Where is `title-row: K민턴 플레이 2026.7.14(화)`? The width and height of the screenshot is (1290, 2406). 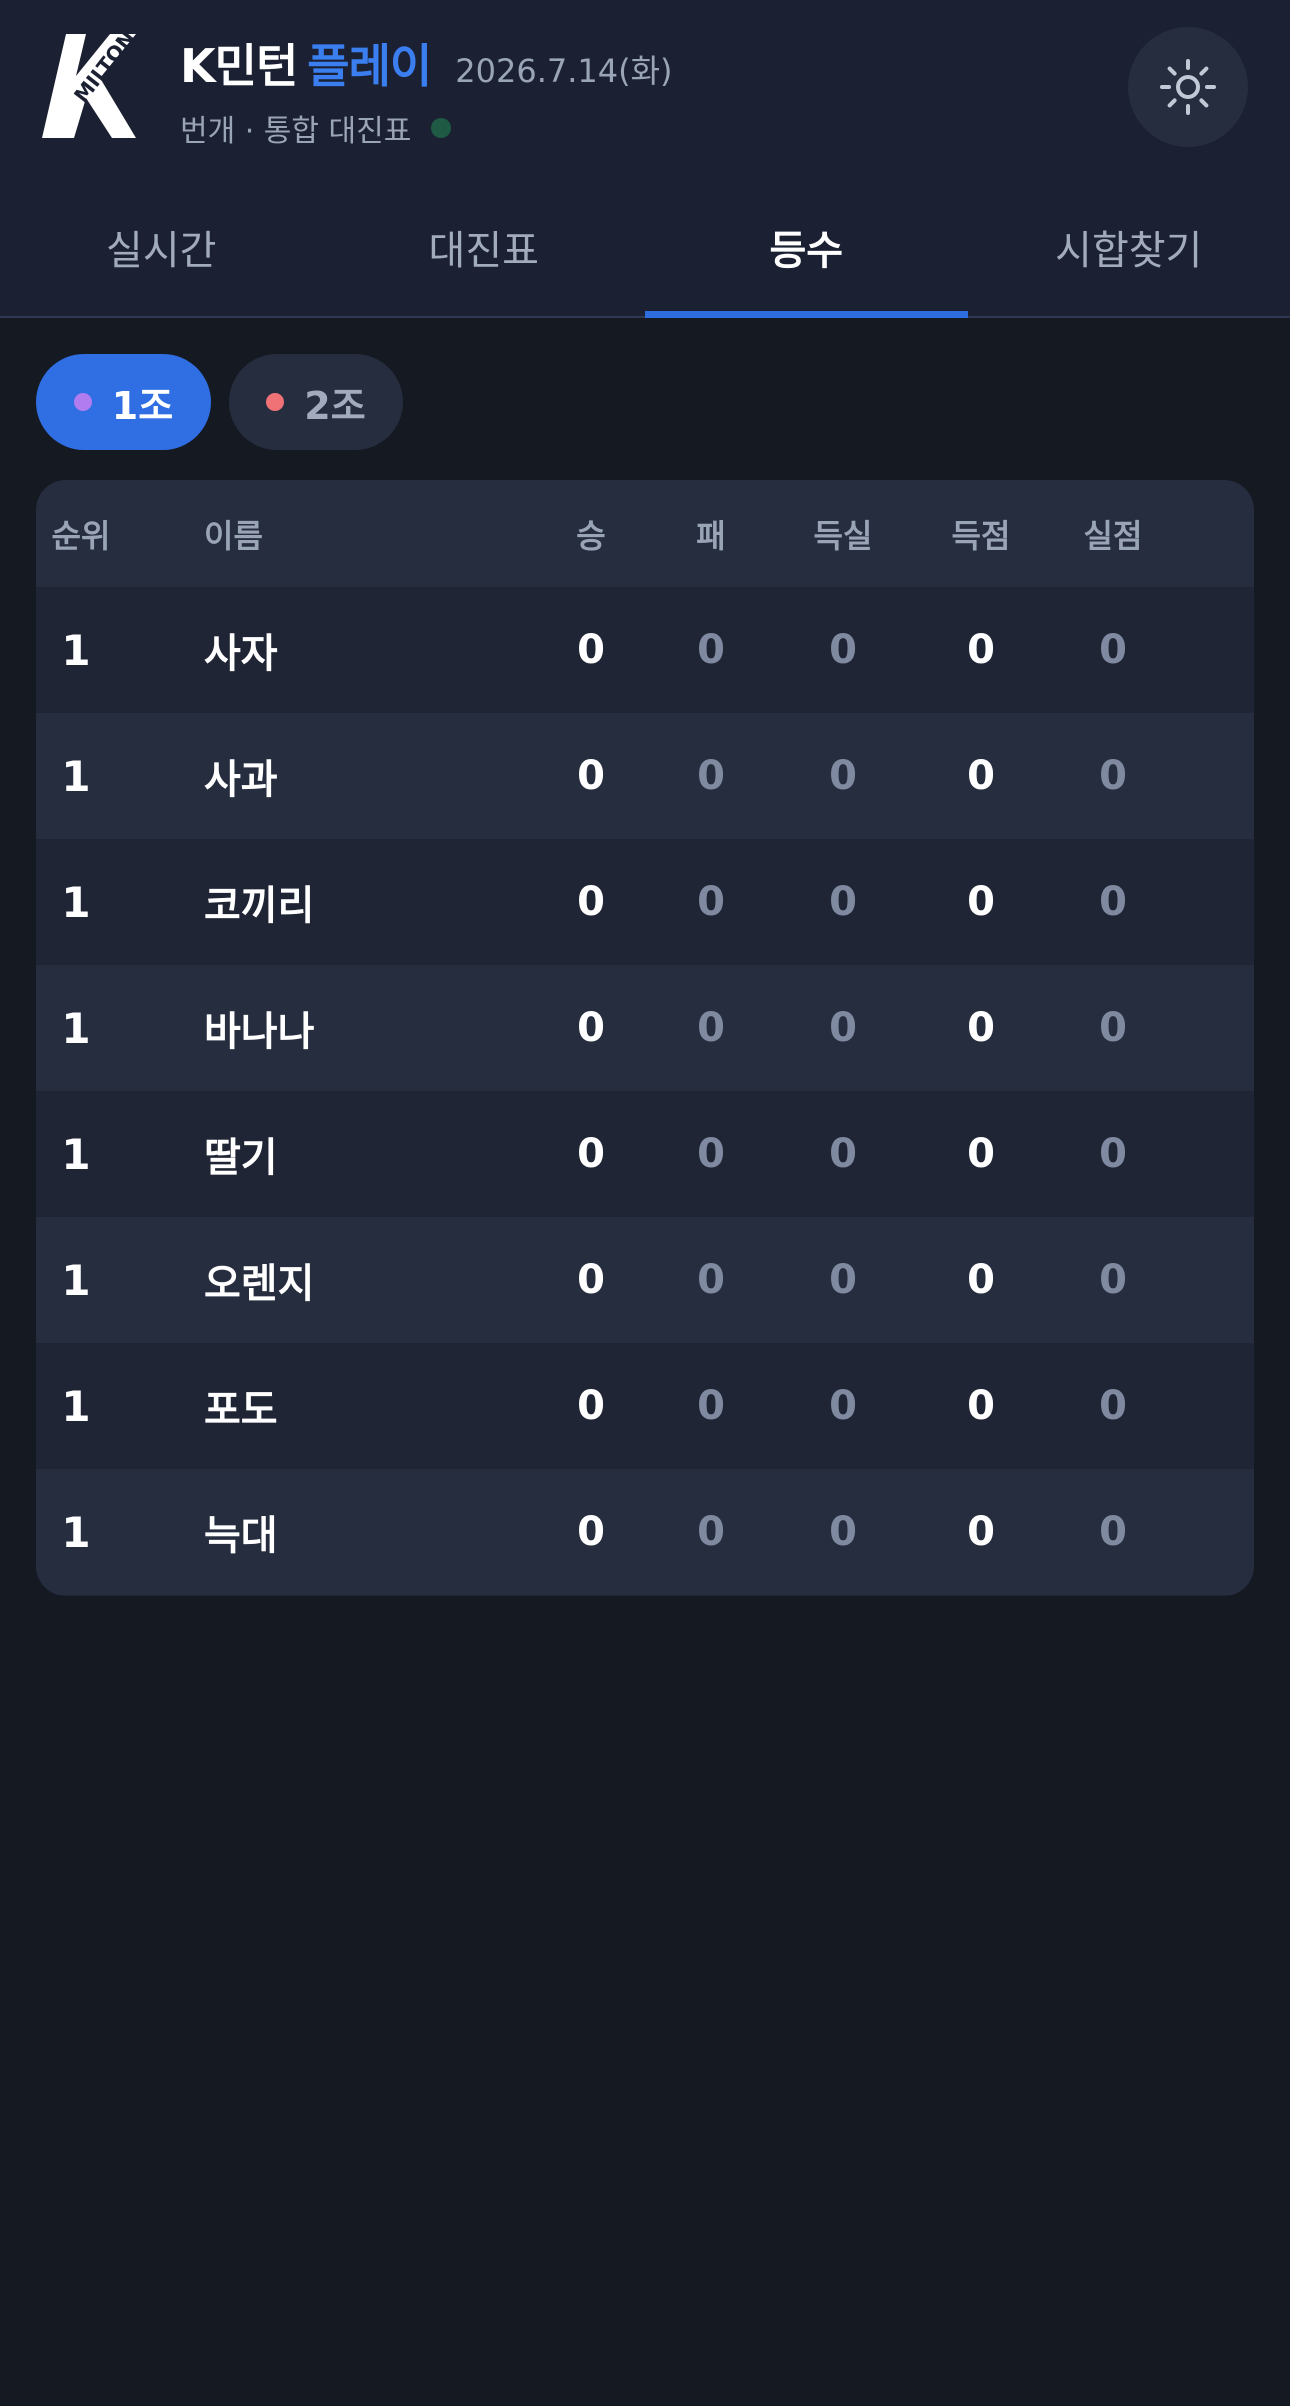 title-row: K민턴 플레이 2026.7.14(화) is located at coordinates (426, 63).